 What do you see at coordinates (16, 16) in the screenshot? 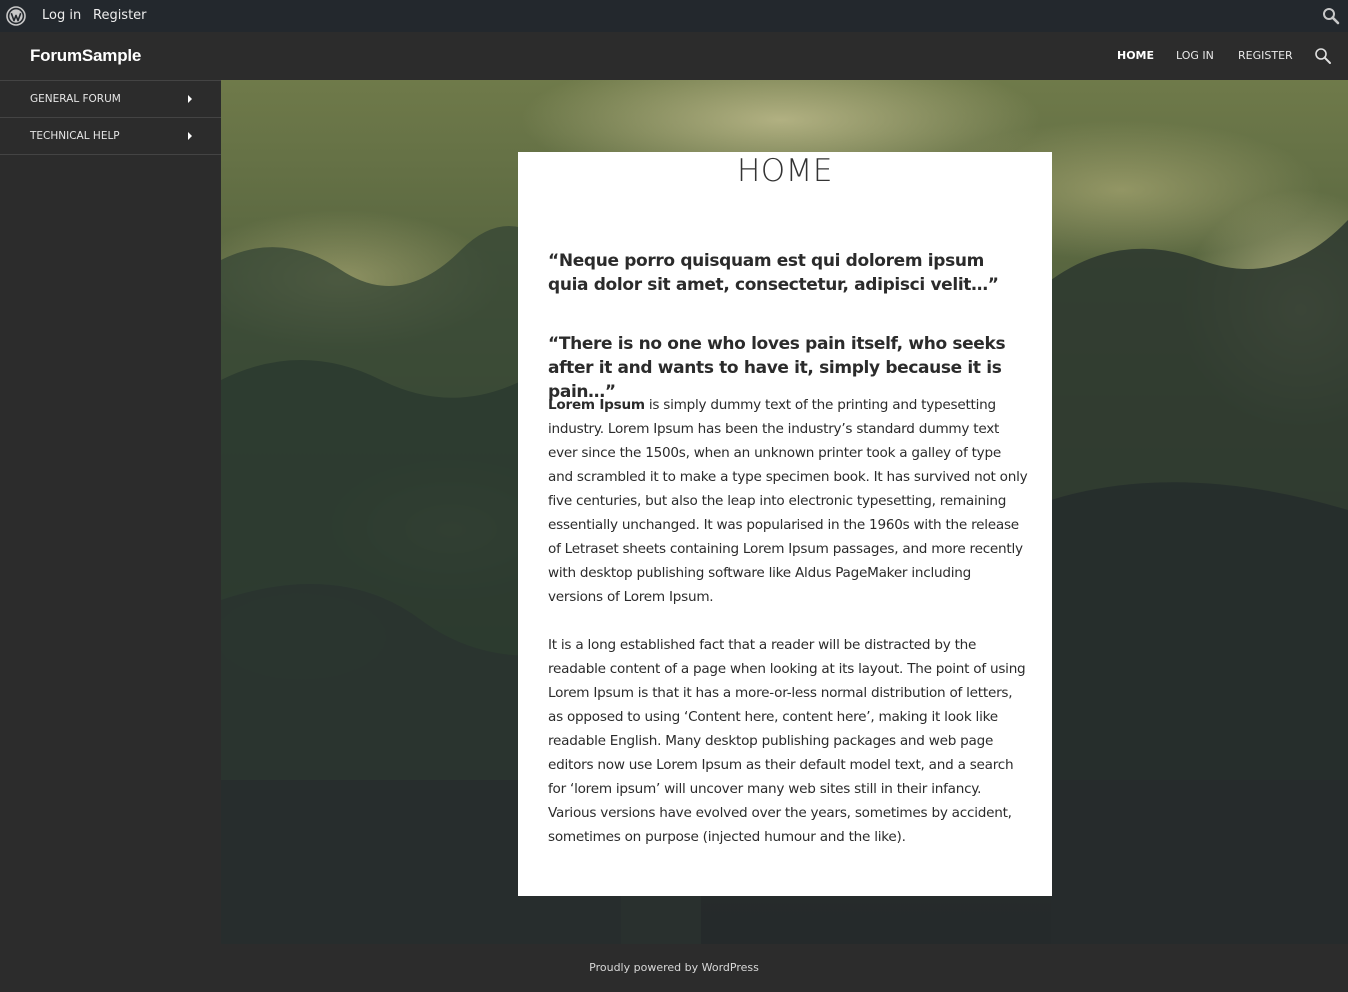
I see `wordpress-icon` at bounding box center [16, 16].